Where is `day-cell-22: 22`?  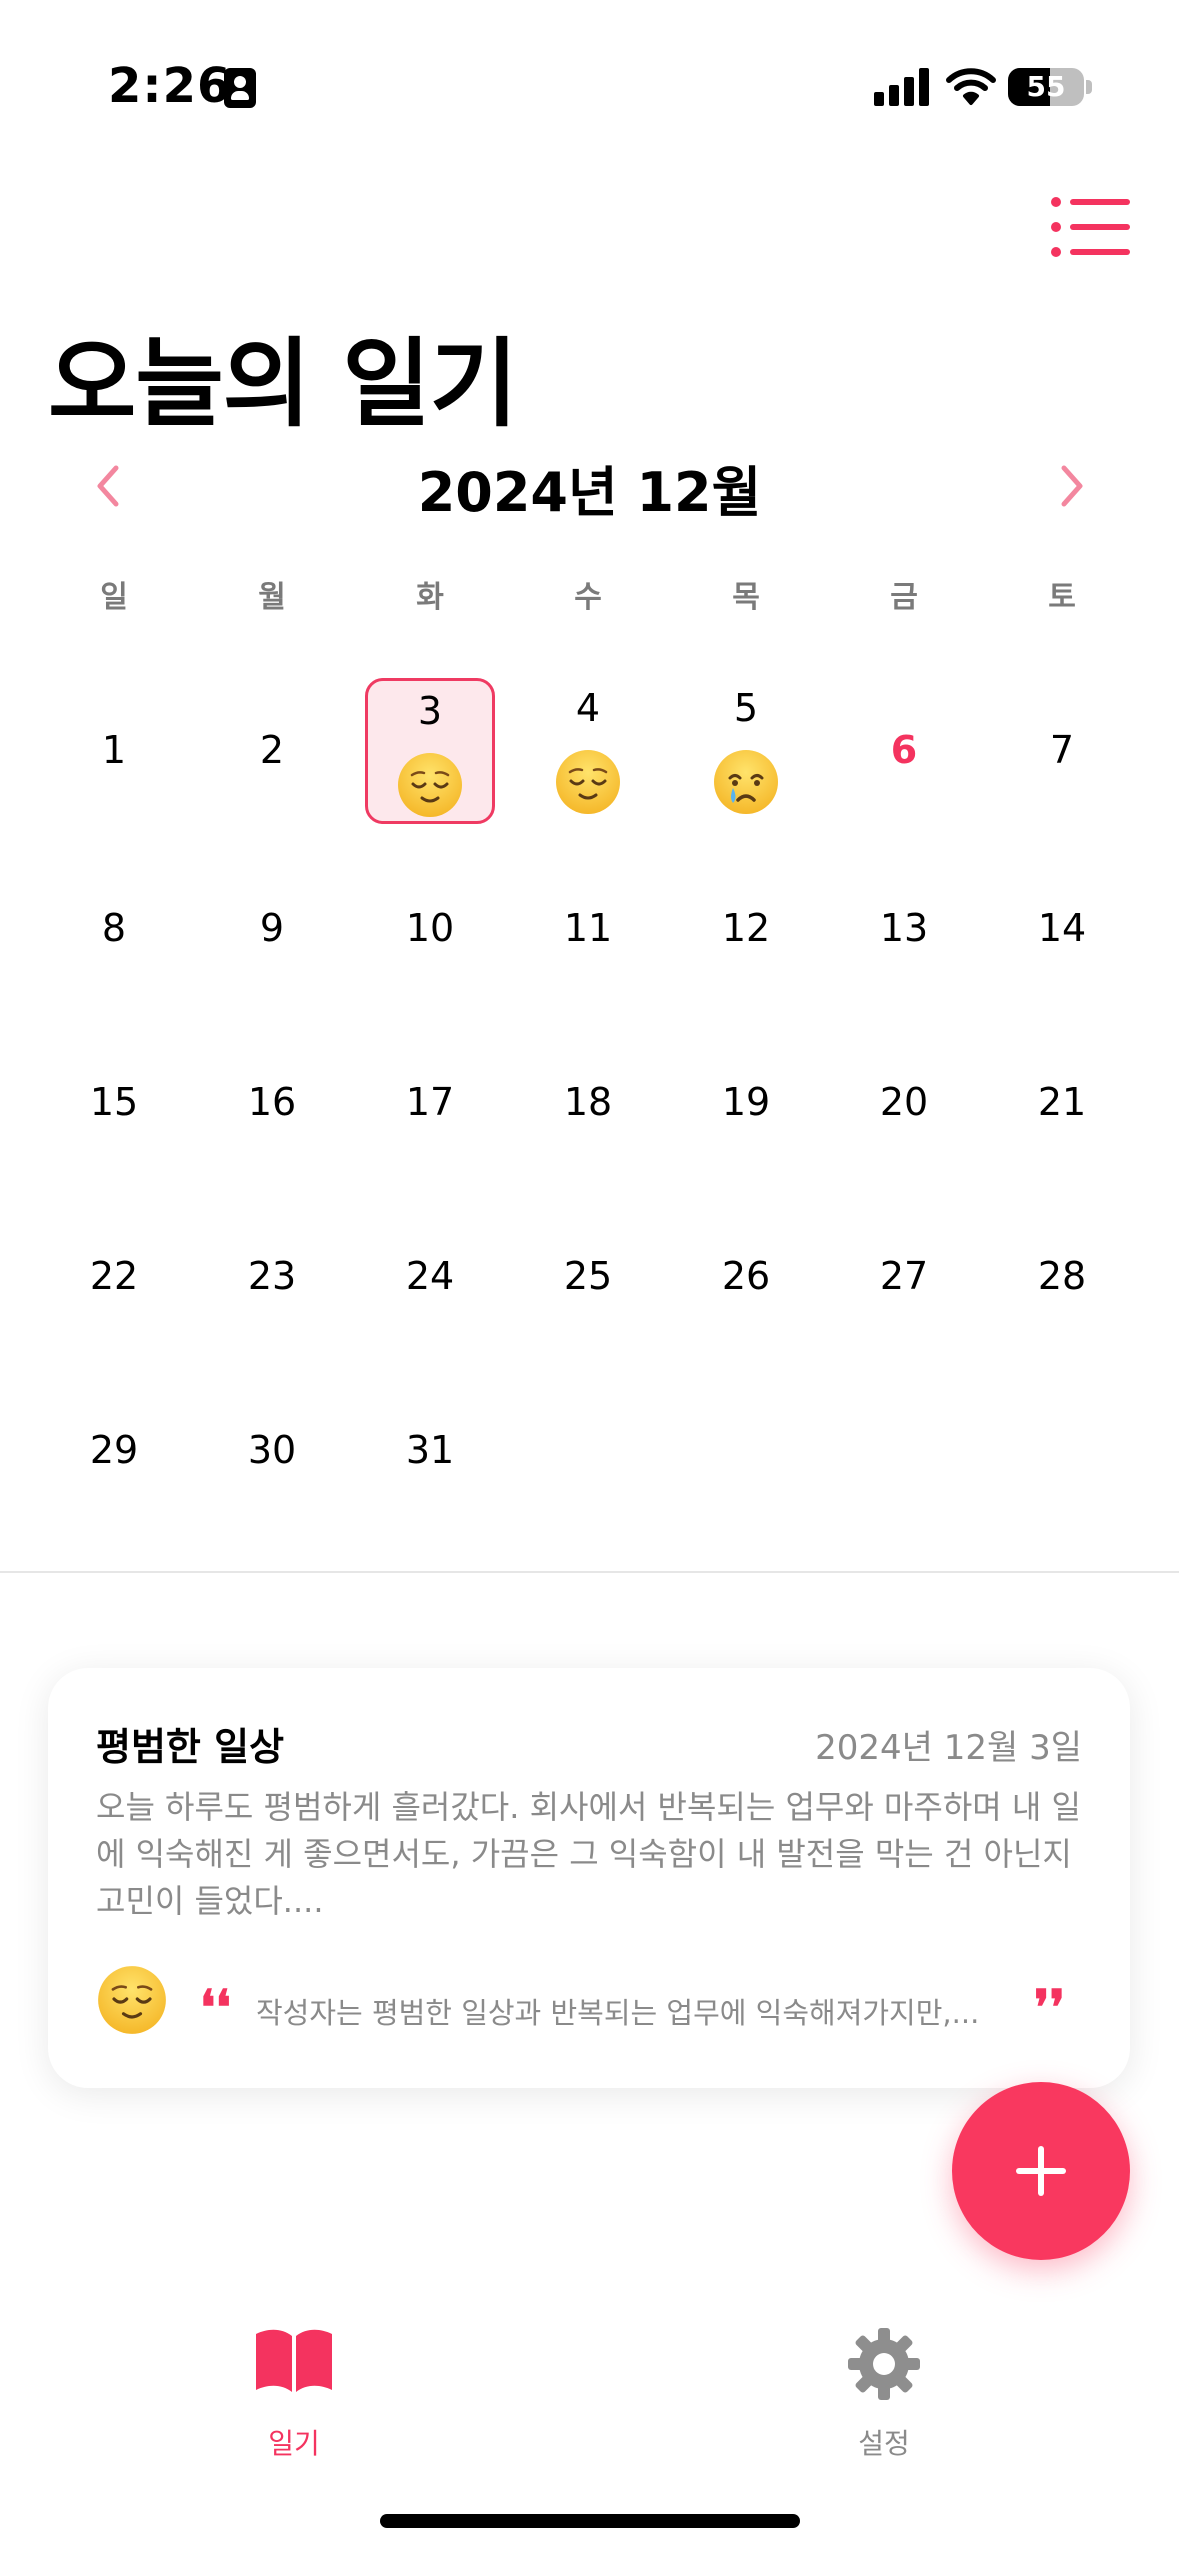 day-cell-22: 22 is located at coordinates (114, 1277).